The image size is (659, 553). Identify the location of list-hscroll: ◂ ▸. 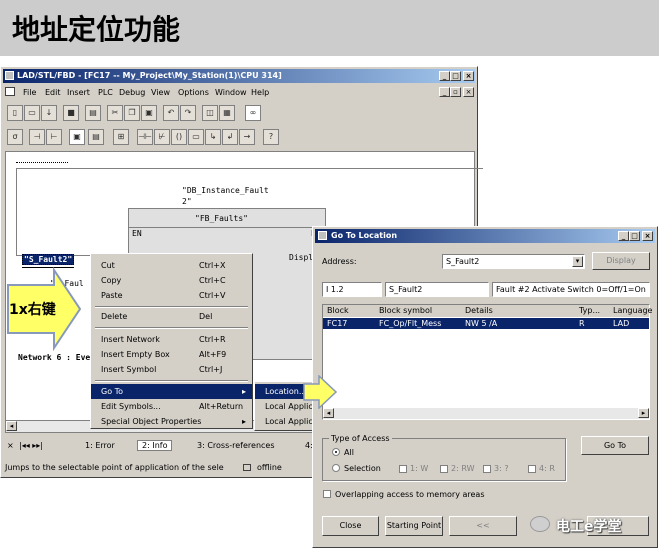
(486, 413).